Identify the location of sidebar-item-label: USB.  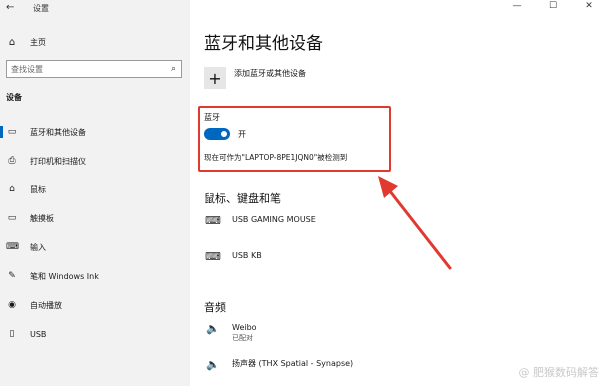
(38, 334).